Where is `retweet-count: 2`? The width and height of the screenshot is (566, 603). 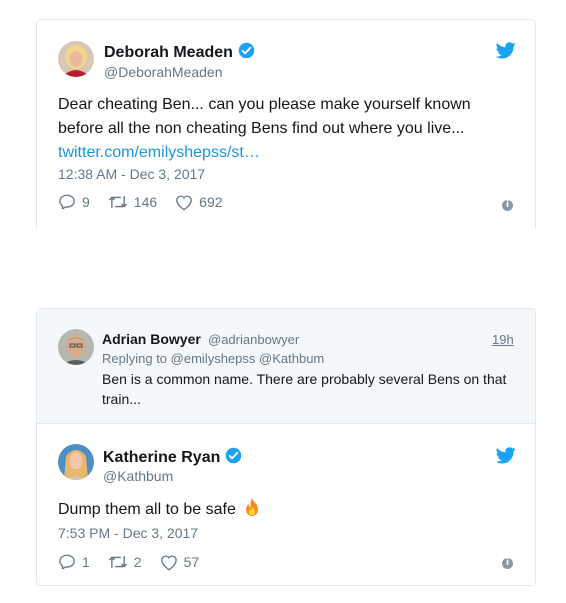 retweet-count: 2 is located at coordinates (137, 562).